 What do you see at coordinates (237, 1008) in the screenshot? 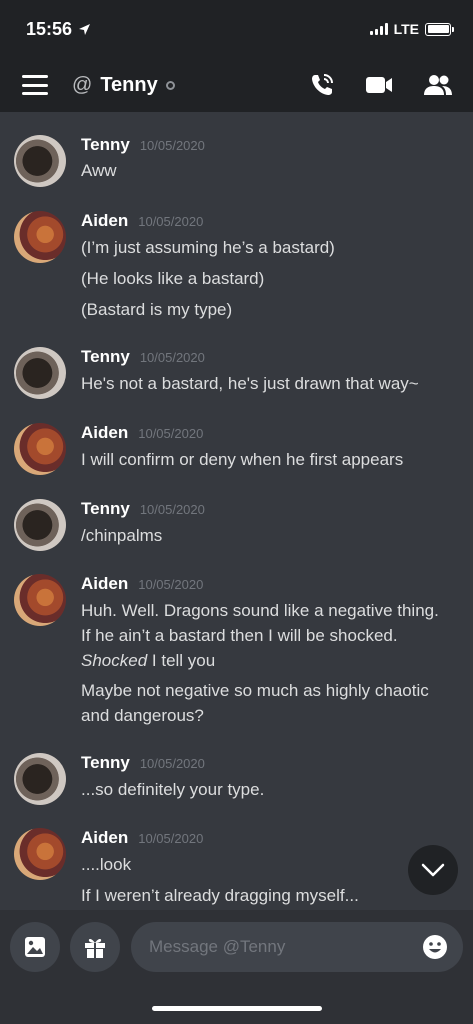
I see `home-indicator` at bounding box center [237, 1008].